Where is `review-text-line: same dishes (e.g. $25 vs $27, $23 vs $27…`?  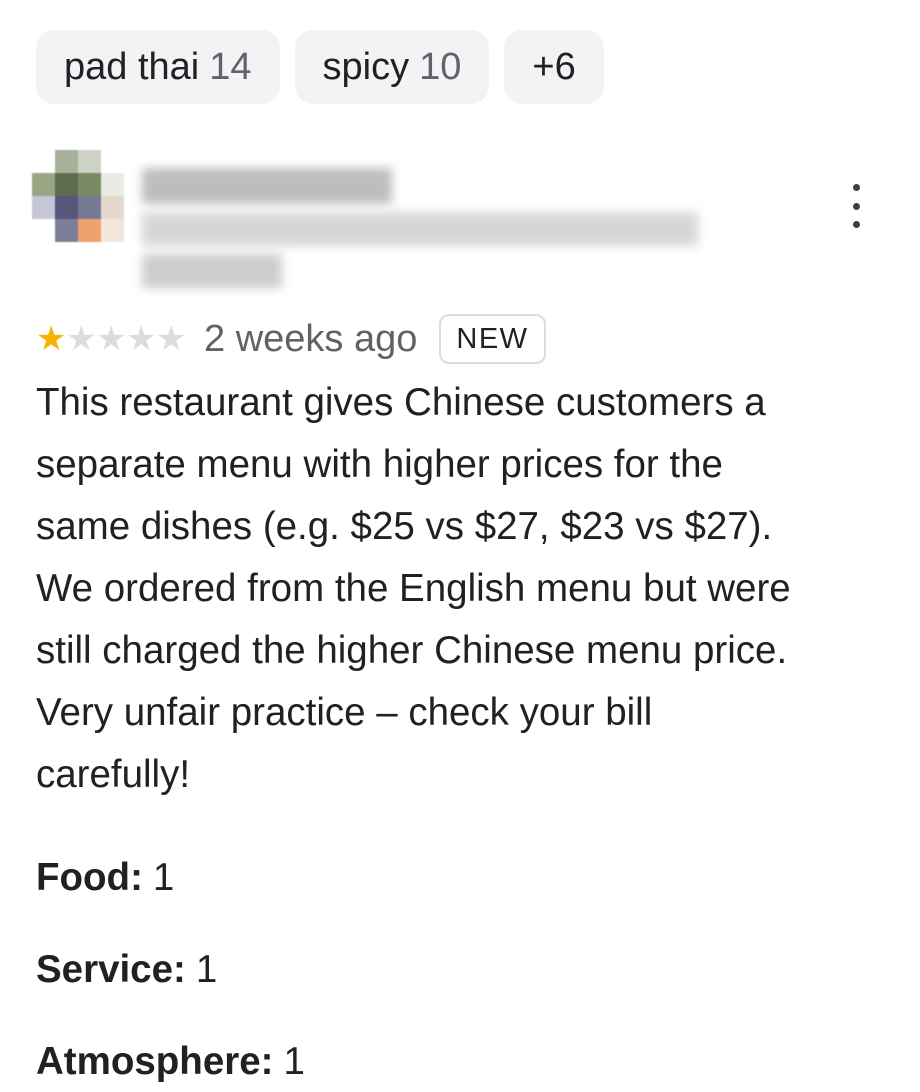 review-text-line: same dishes (e.g. $25 vs $27, $23 vs $27… is located at coordinates (404, 526).